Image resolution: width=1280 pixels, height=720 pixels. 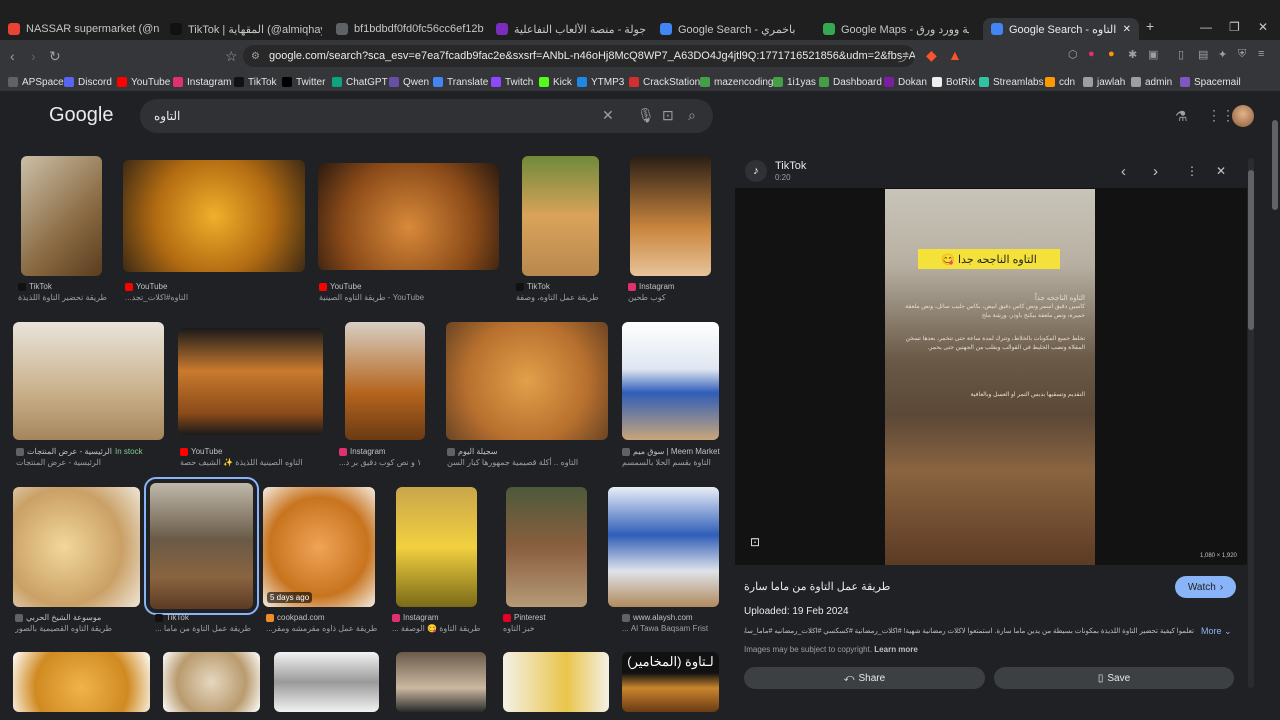 I want to click on bookmark-5: Twitter, so click(x=303, y=82).